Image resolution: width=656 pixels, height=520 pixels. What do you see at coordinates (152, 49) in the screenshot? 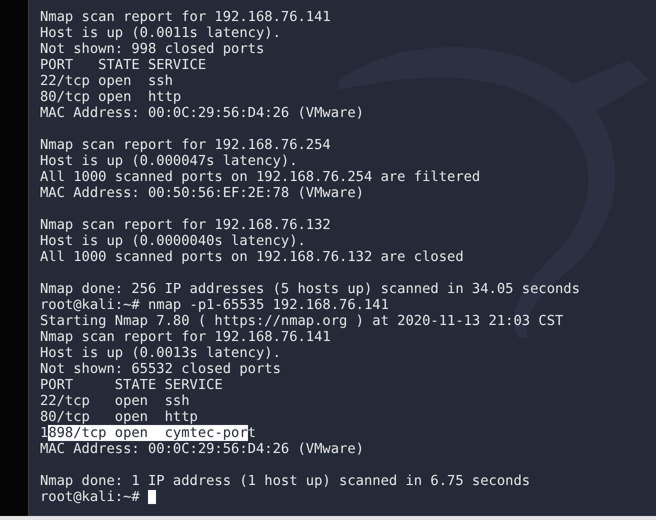
I see `terminal-line: Not shown: 998 closed ports` at bounding box center [152, 49].